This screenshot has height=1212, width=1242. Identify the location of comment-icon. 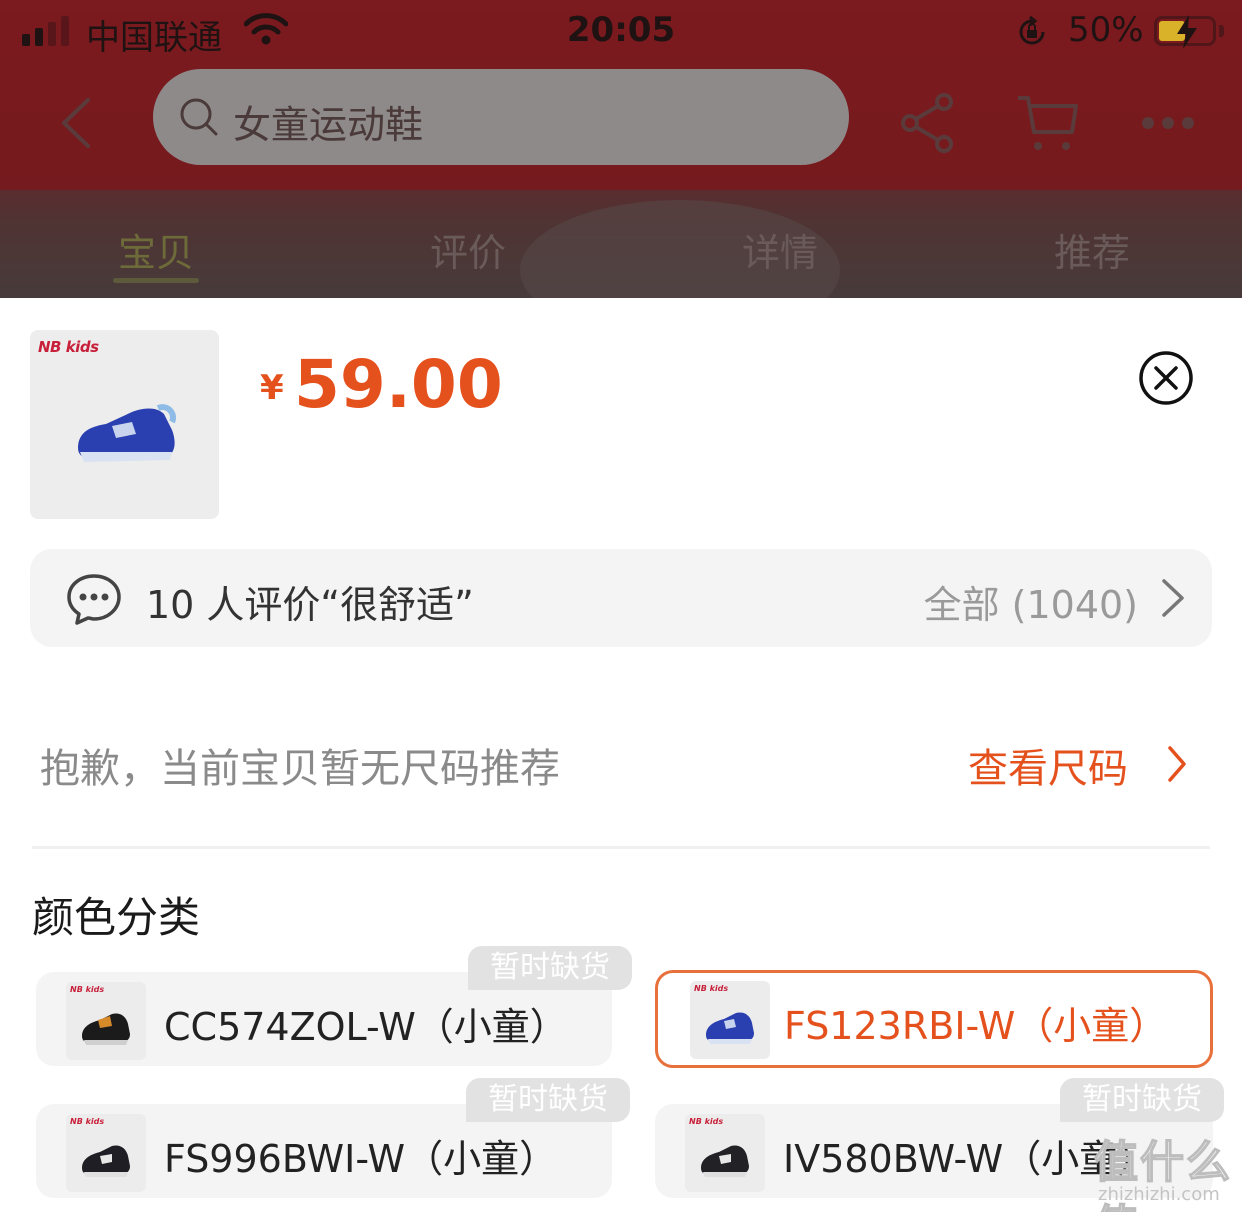
(94, 599).